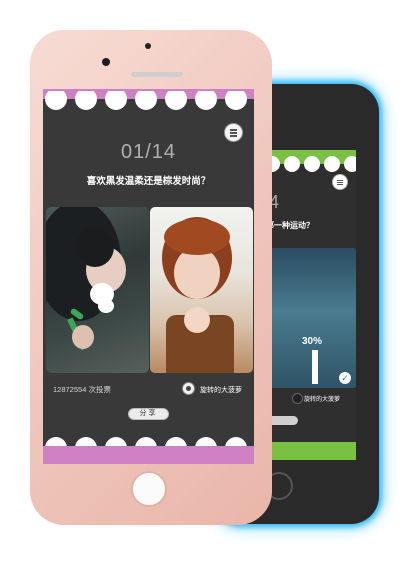 The image size is (411, 565). Describe the element at coordinates (148, 46) in the screenshot. I see `front-camera-dot` at that location.